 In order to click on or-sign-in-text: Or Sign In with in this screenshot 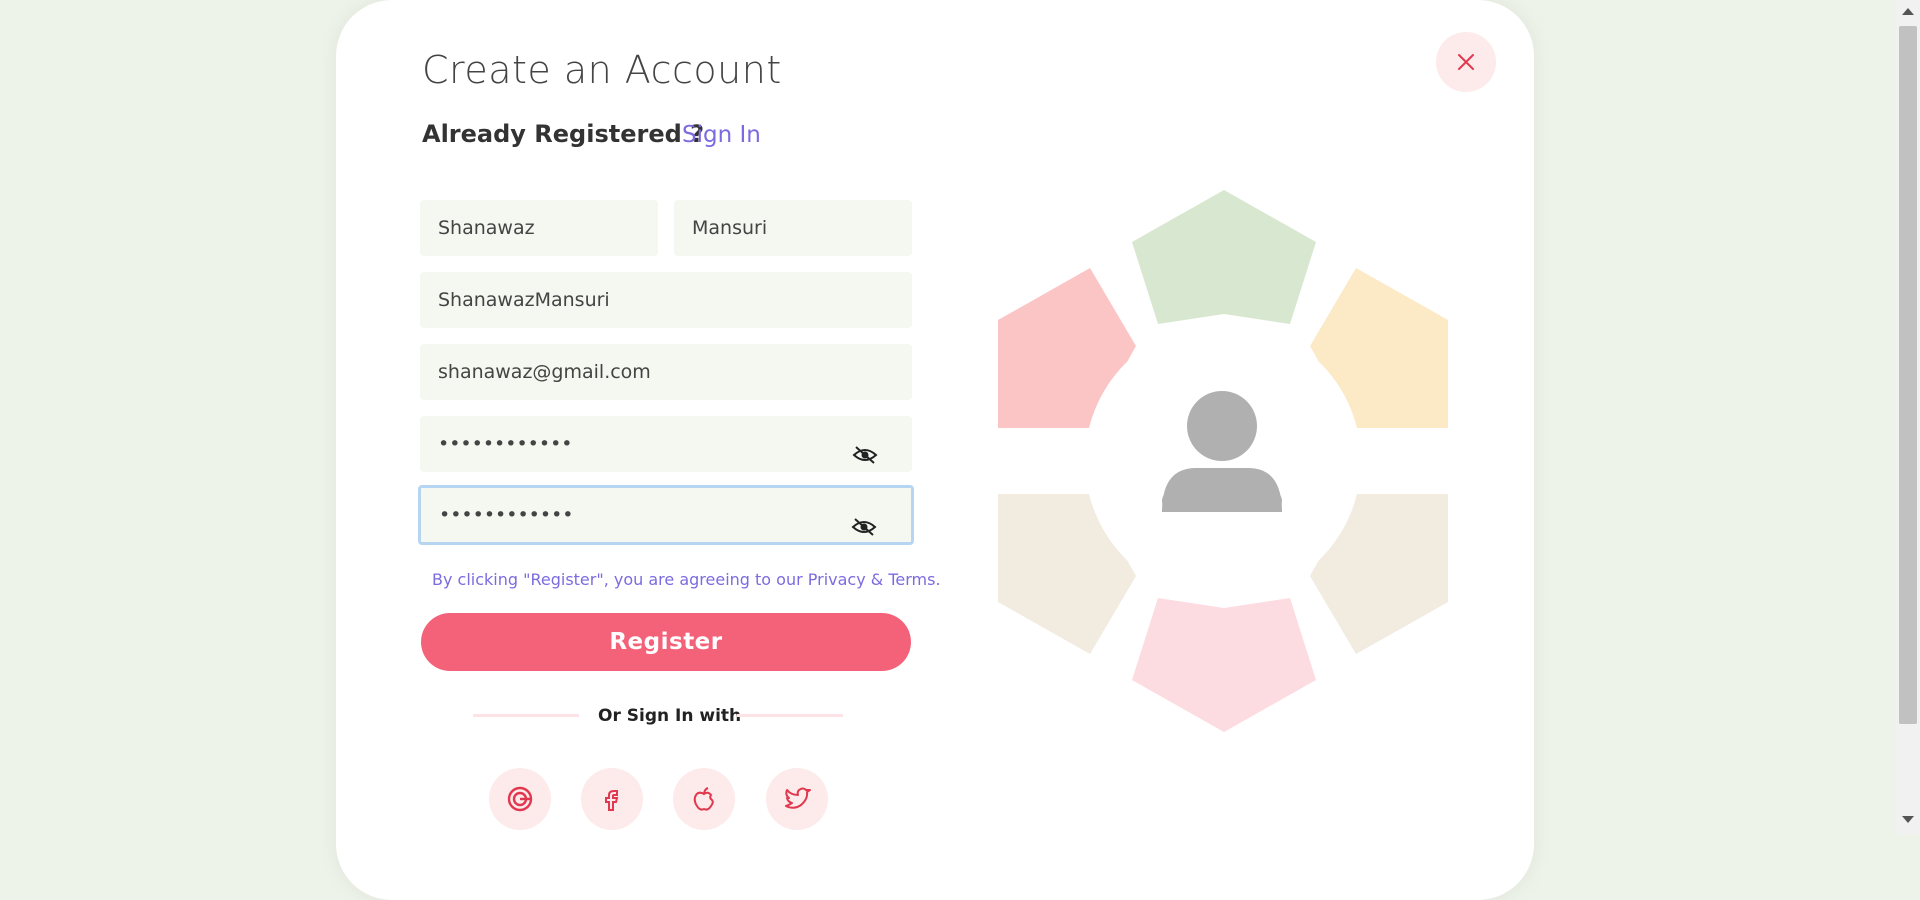, I will do `click(670, 716)`.